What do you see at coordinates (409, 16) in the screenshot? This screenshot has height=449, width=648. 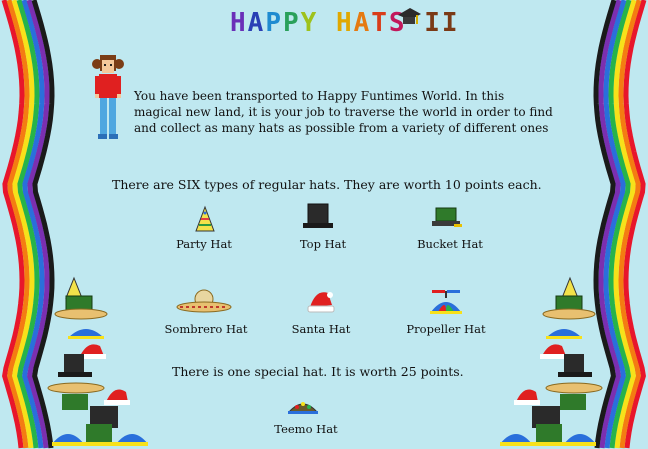 I see `graduation-cap-icon` at bounding box center [409, 16].